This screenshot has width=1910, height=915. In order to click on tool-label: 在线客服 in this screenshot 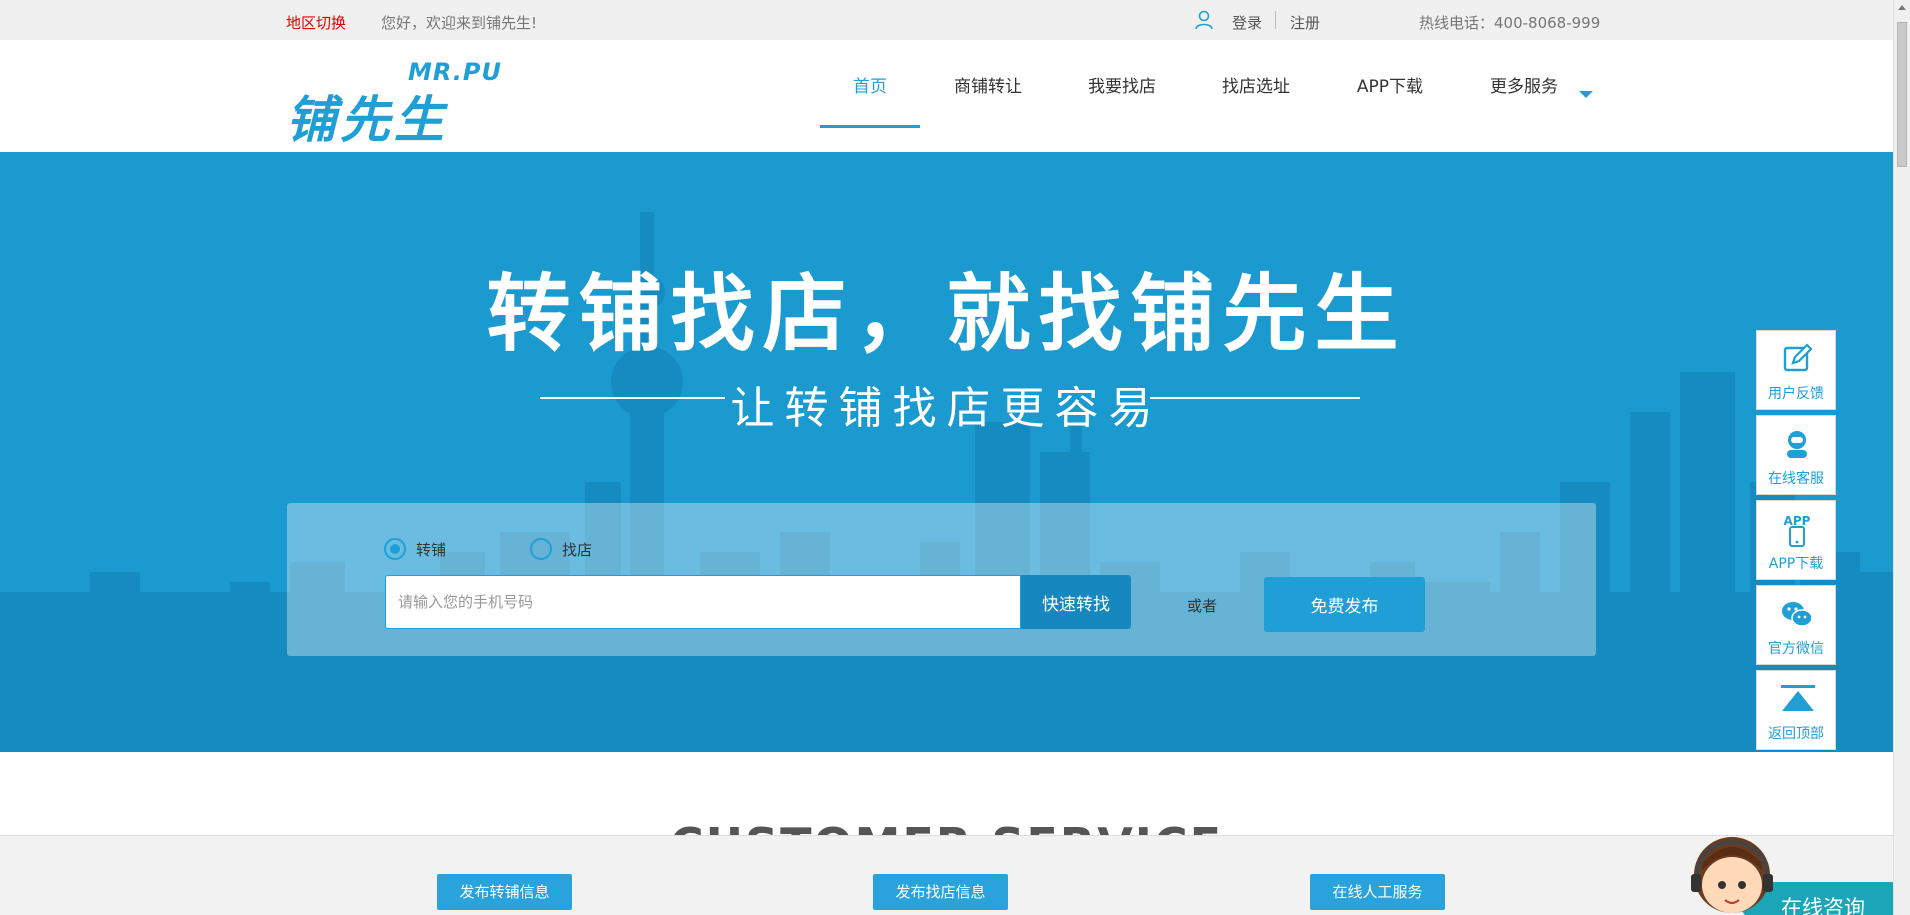, I will do `click(1796, 479)`.